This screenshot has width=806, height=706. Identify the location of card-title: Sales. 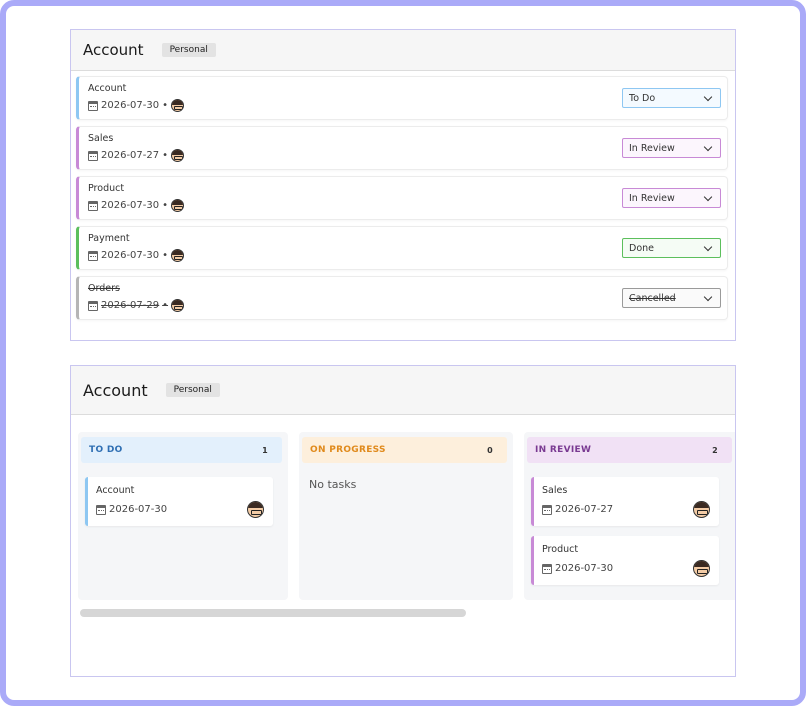
(555, 490).